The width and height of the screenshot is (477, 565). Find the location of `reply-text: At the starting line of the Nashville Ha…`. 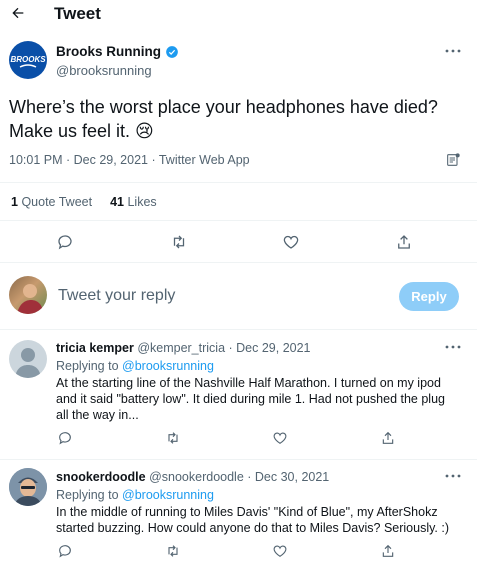

reply-text: At the starting line of the Nashville Ha… is located at coordinates (250, 399).